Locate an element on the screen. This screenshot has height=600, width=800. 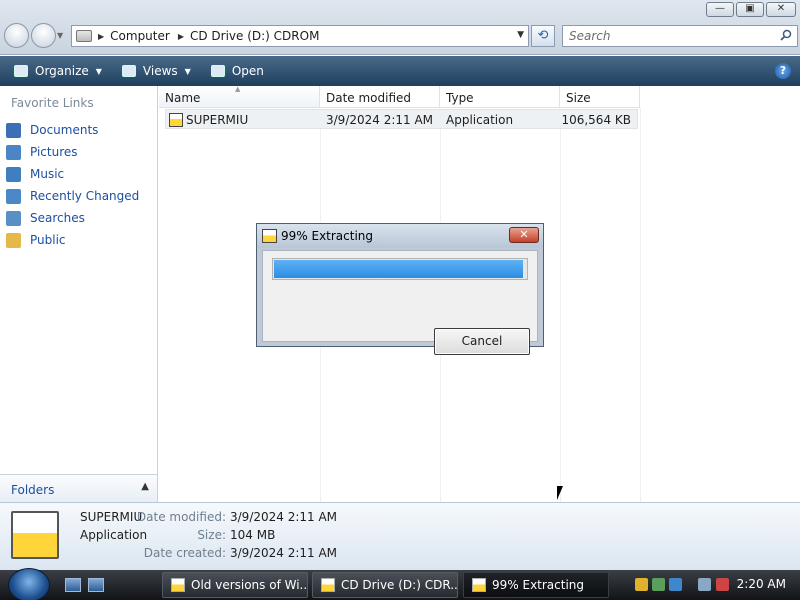
security-center-icon is located at coordinates (658, 584).